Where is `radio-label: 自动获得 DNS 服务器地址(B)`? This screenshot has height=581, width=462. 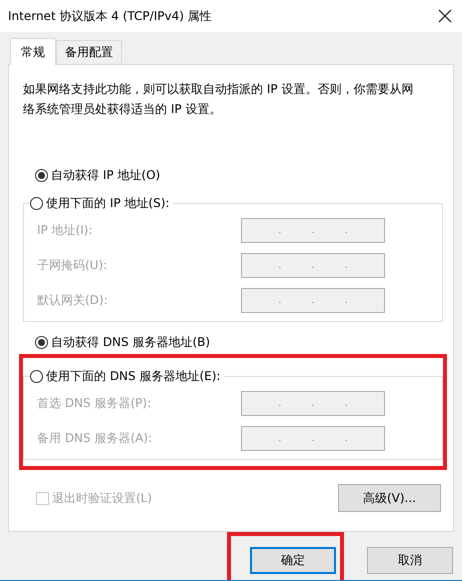
radio-label: 自动获得 DNS 服务器地址(B) is located at coordinates (130, 342).